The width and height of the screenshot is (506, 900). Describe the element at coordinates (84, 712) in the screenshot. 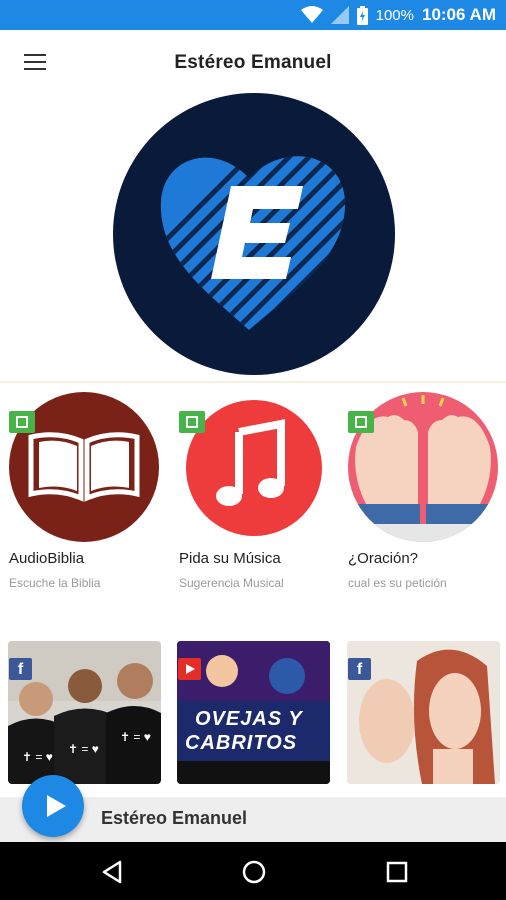

I see `video-thumbnail-group-photo: ✝ = ♥ ✝ = ♥ ✝ = ♥ f` at that location.